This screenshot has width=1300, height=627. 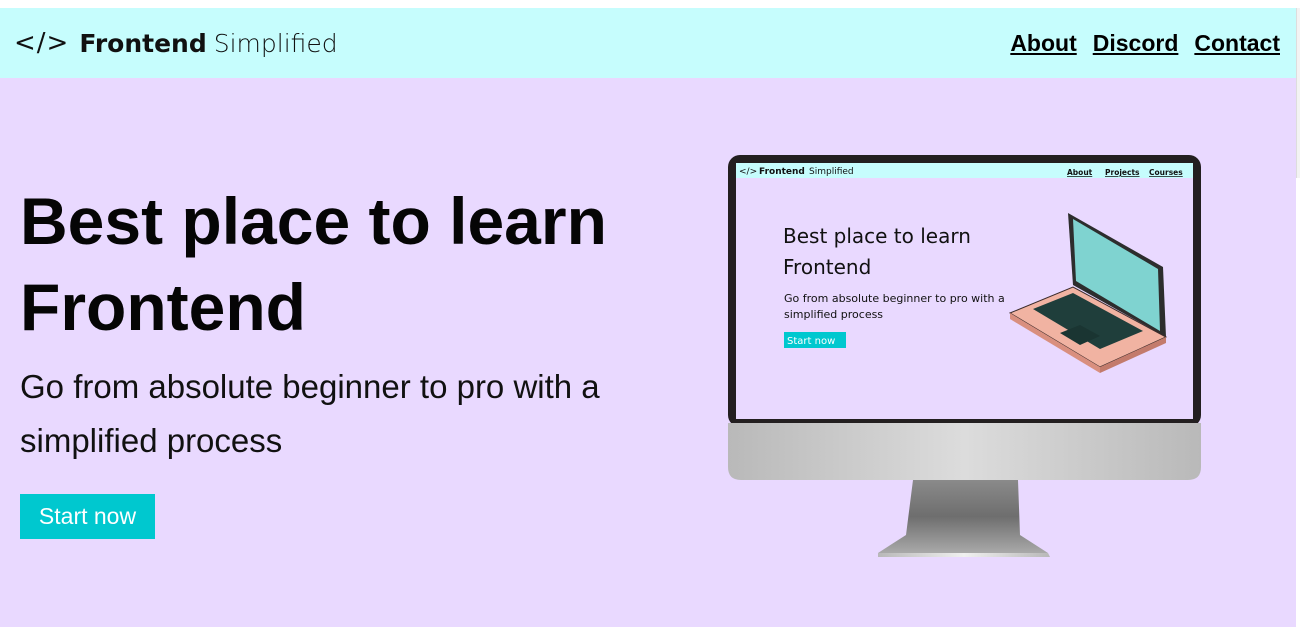 What do you see at coordinates (1122, 172) in the screenshot?
I see `mini-nav-projects: Projects` at bounding box center [1122, 172].